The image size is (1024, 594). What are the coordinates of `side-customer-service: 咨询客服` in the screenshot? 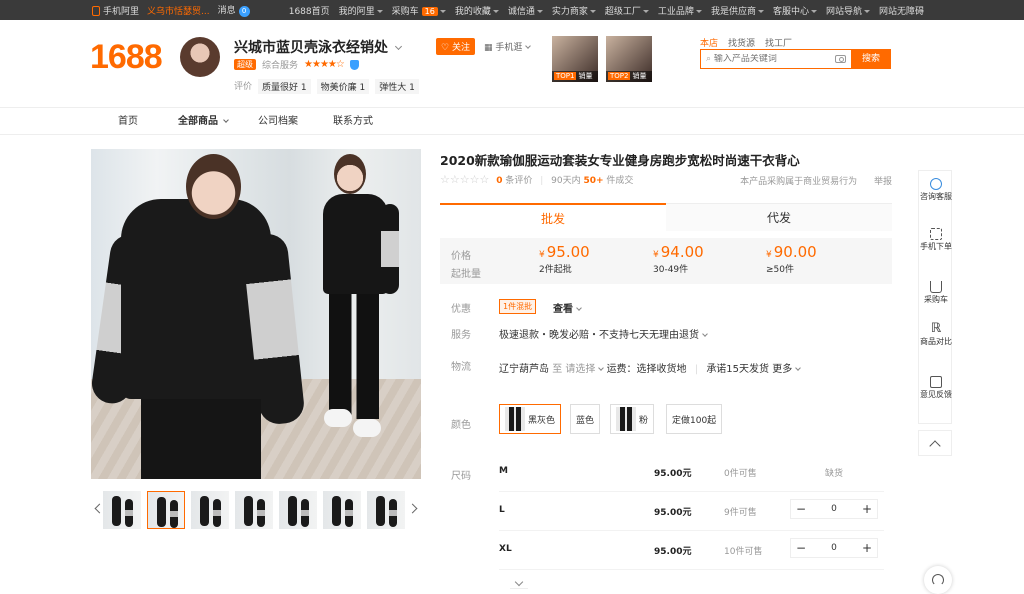 It's located at (936, 190).